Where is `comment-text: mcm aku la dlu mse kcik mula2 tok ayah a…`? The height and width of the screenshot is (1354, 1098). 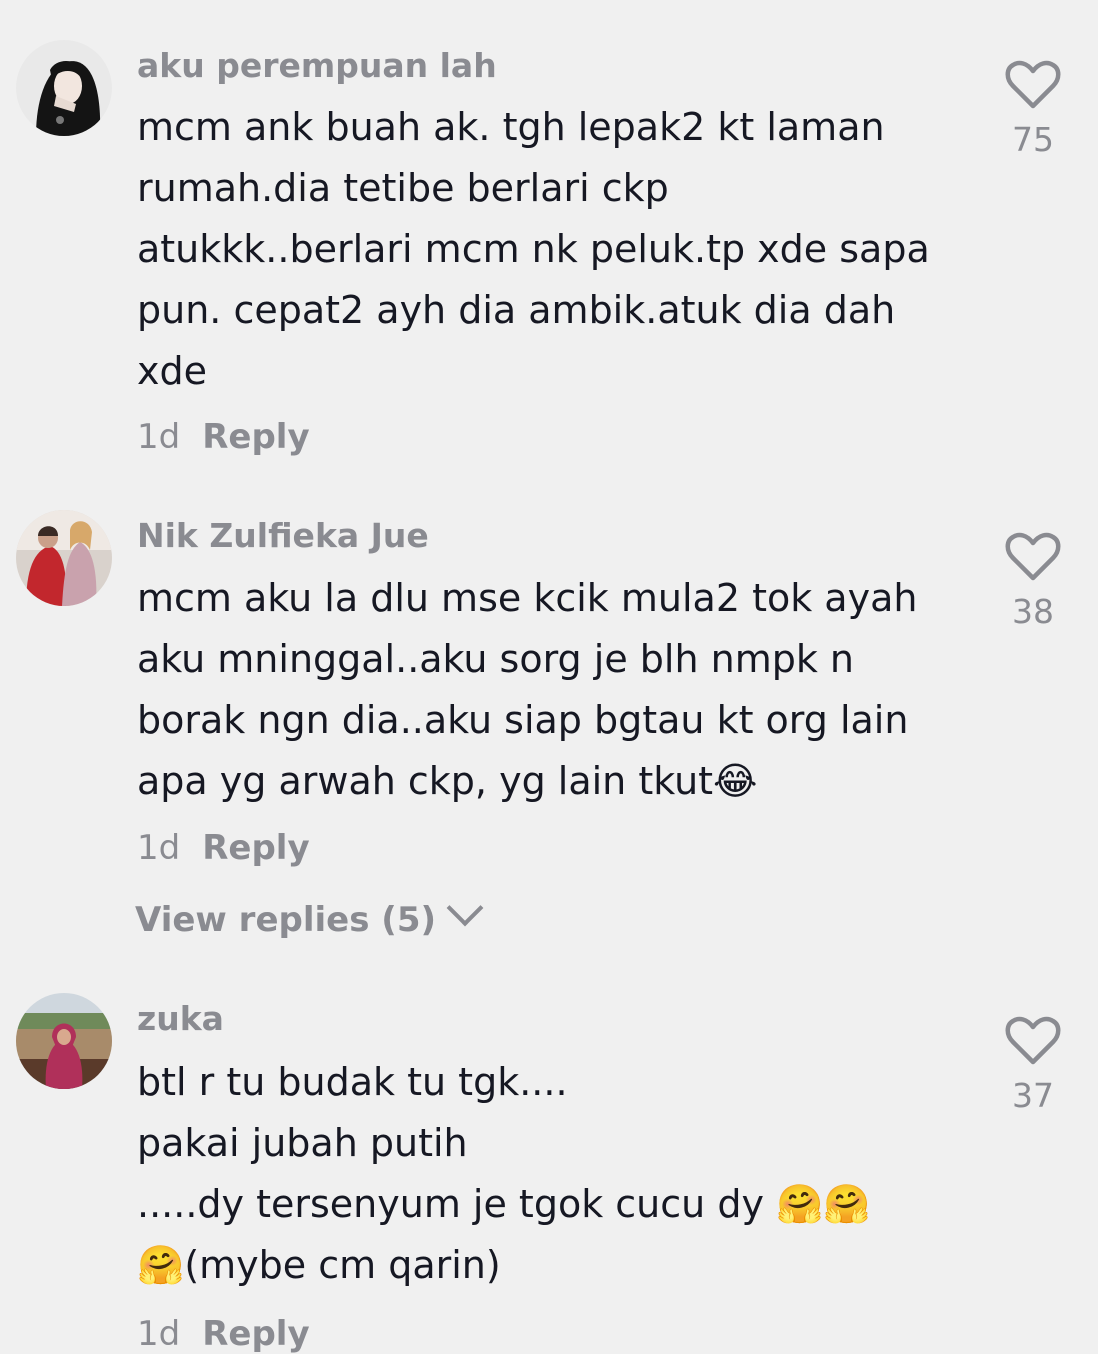
comment-text: mcm aku la dlu mse kcik mula2 tok ayah a… is located at coordinates (527, 689).